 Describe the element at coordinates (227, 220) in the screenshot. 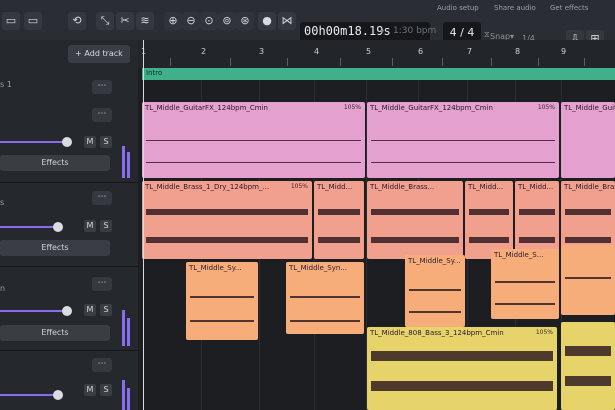

I see `audio-clip: TL_Middle_Brass_1_Dry_124bpm_... 105%` at that location.